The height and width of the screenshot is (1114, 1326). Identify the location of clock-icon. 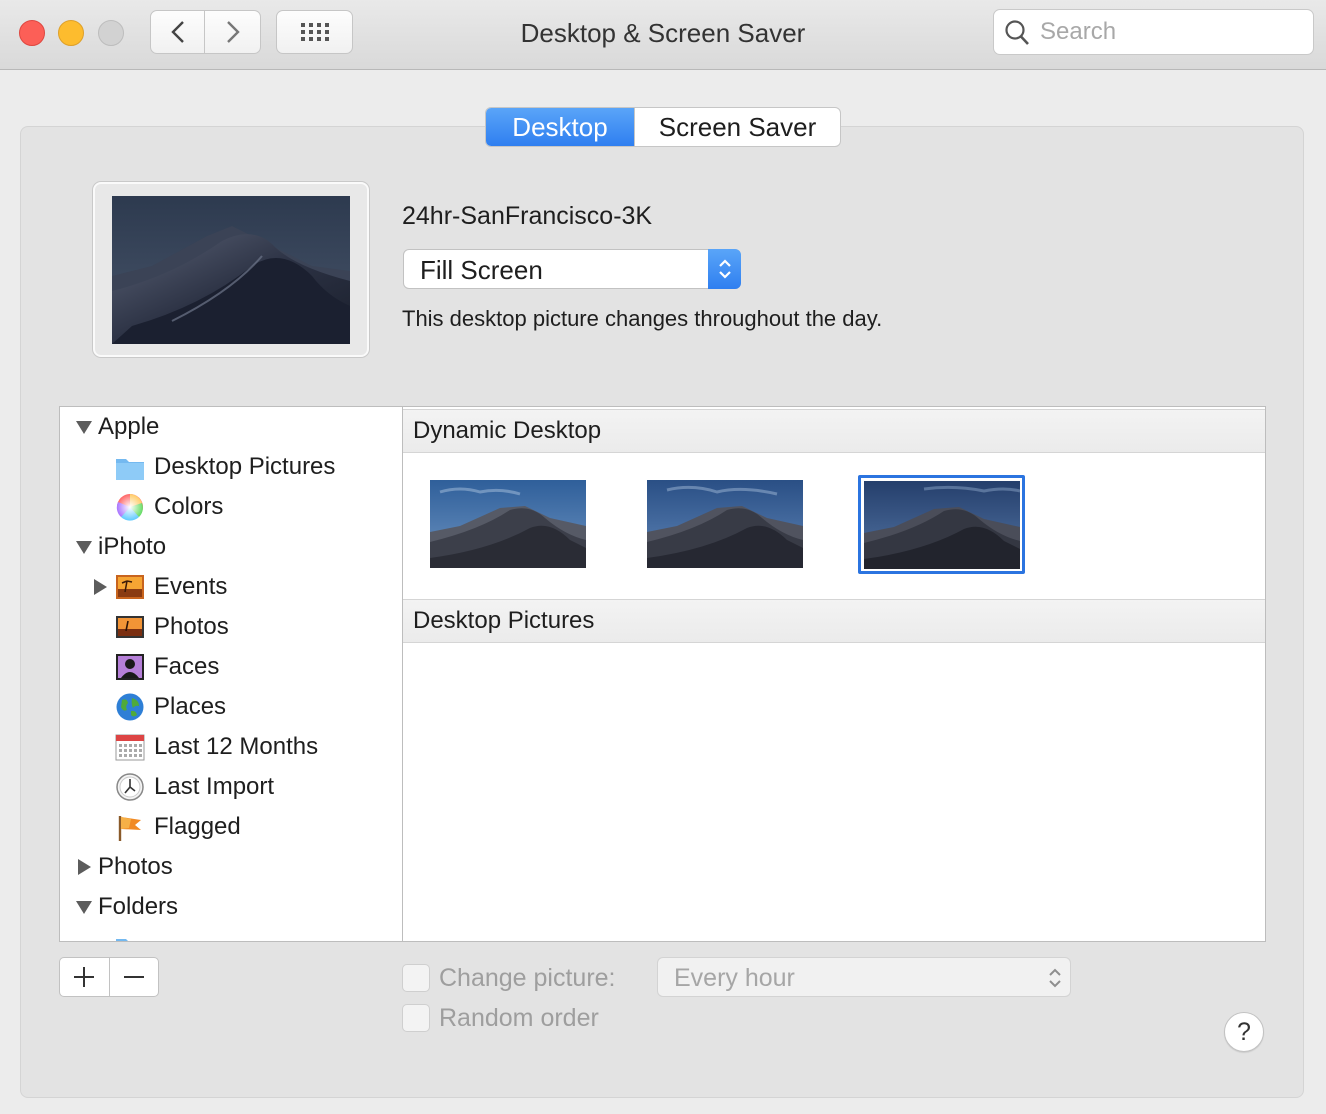
(130, 787).